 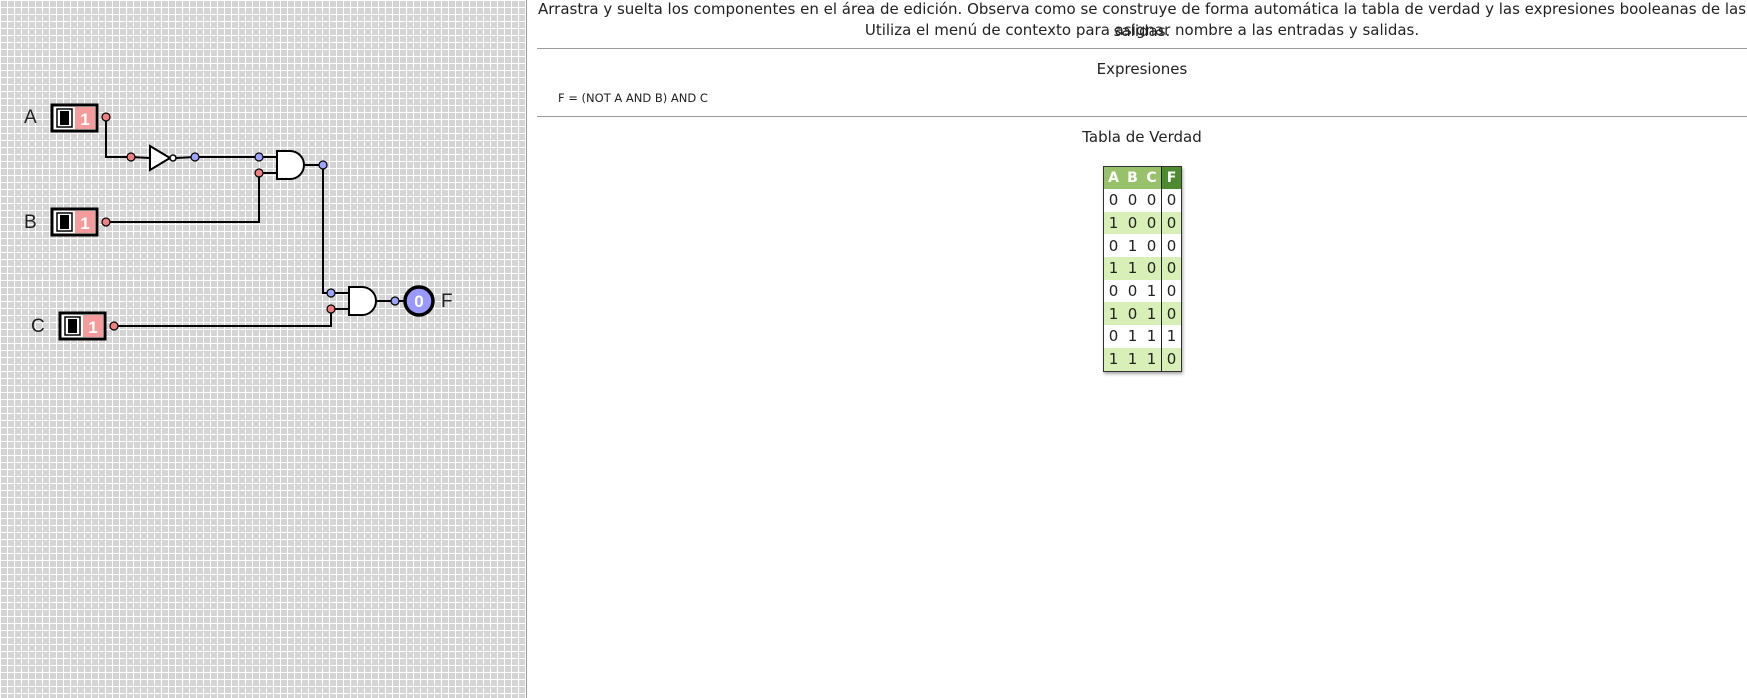 What do you see at coordinates (1152, 177) in the screenshot?
I see `header-c: C` at bounding box center [1152, 177].